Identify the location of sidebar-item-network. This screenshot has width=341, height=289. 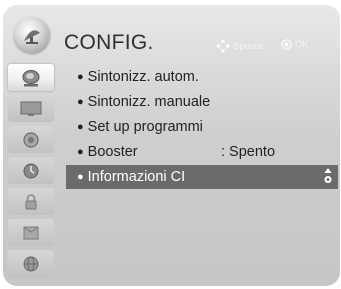
(31, 263).